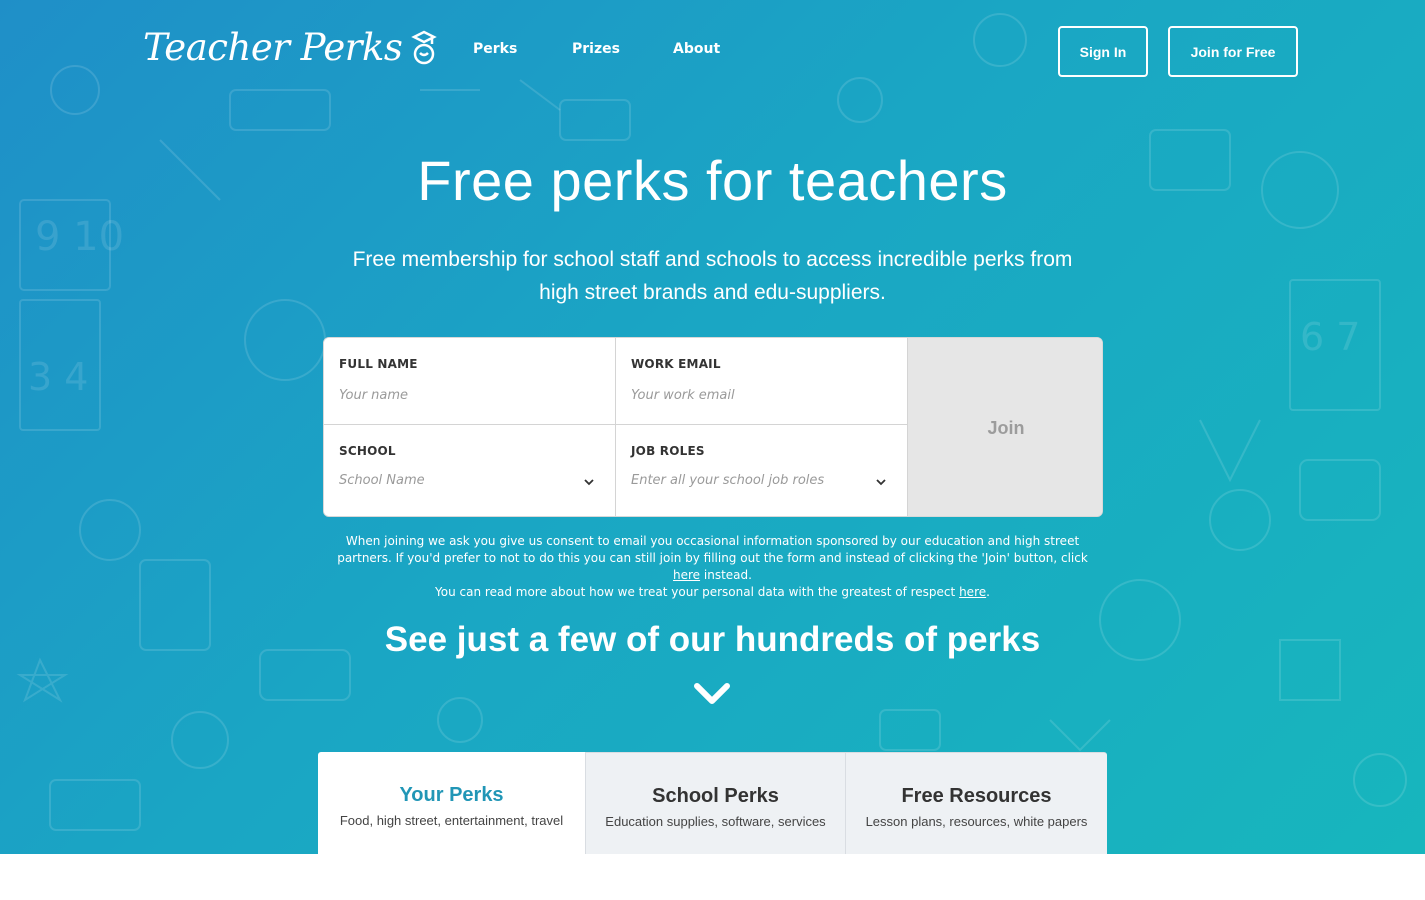  Describe the element at coordinates (451, 795) in the screenshot. I see `tab-title: Your Perks` at that location.